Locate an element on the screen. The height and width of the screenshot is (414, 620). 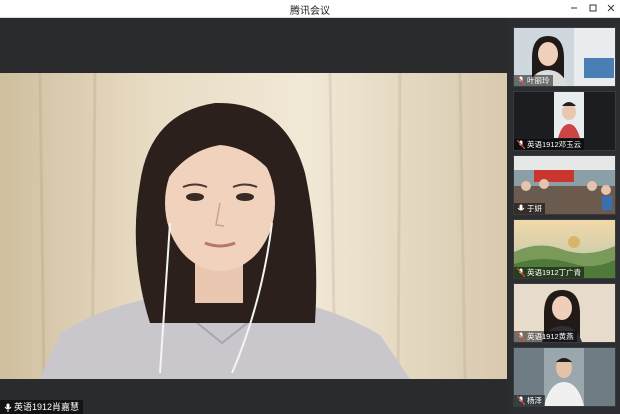
main-speaker-label: 英语1912肖嘉慧 is located at coordinates (42, 407).